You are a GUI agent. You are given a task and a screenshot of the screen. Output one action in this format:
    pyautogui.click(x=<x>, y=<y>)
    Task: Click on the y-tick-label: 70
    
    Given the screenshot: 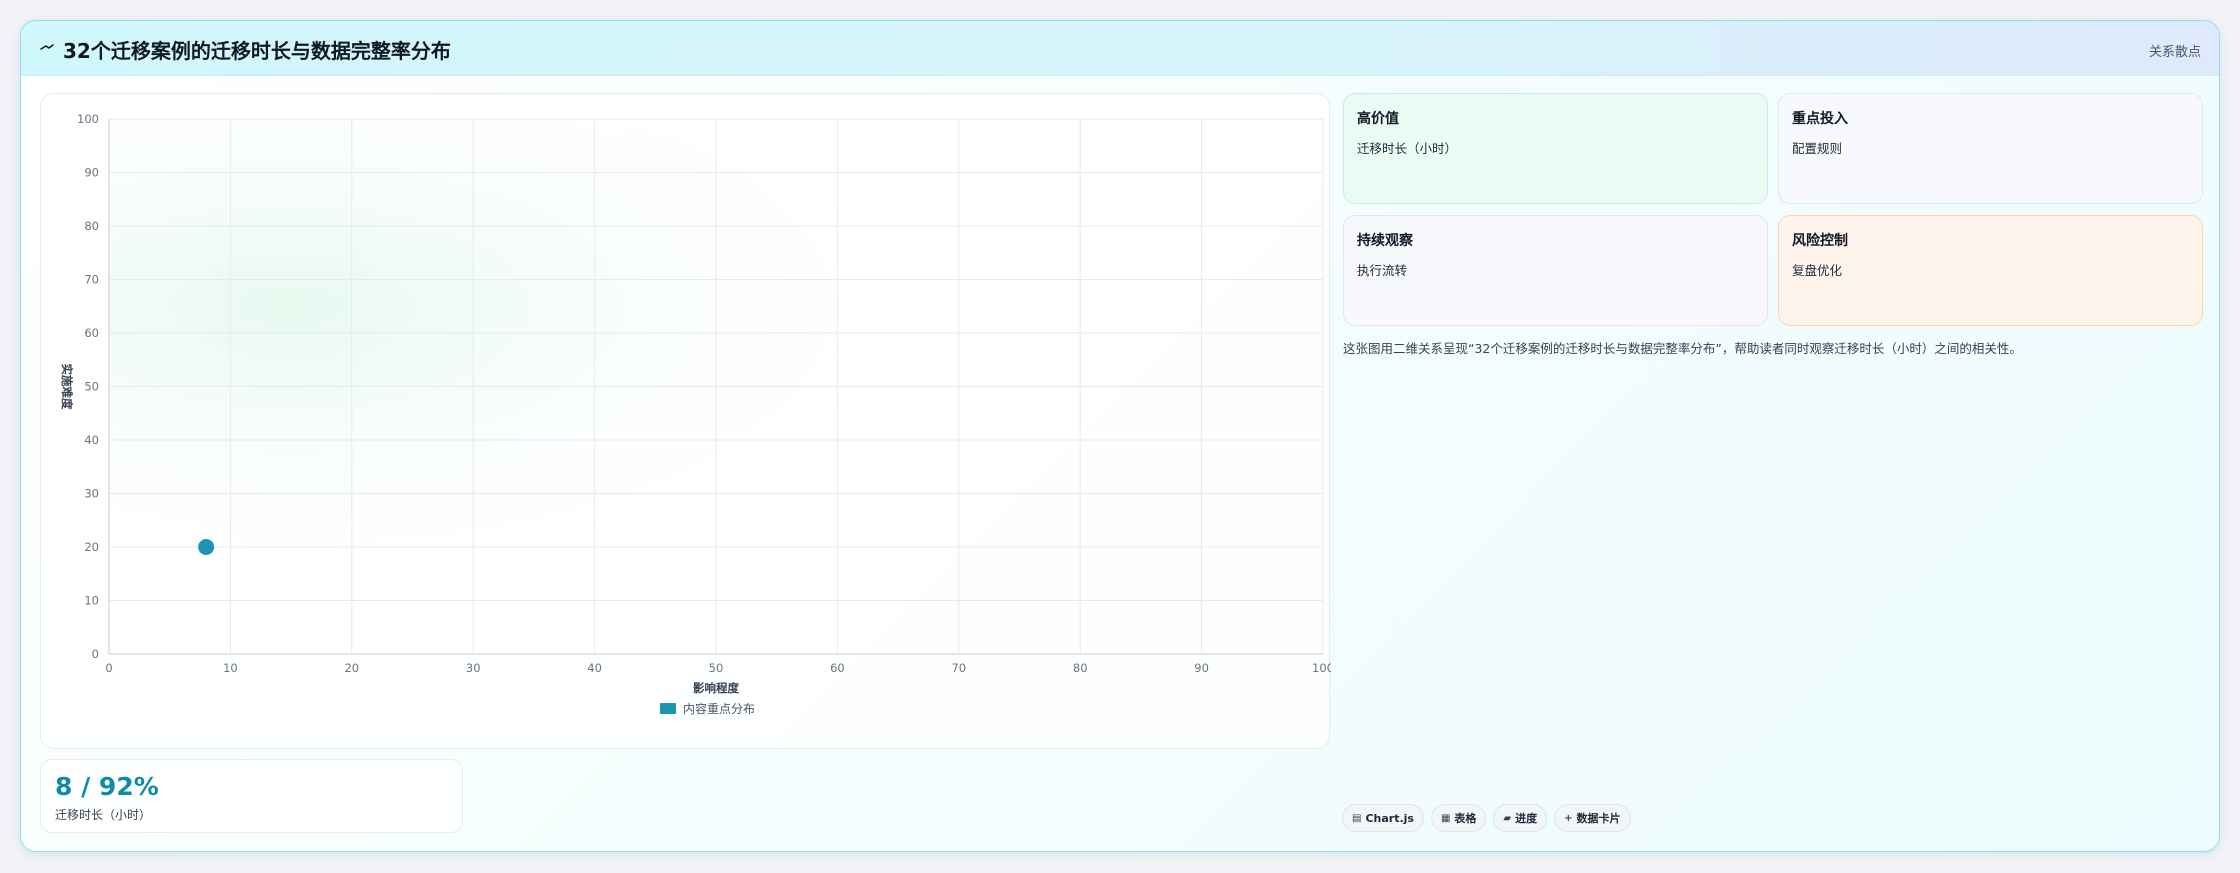 What is the action you would take?
    pyautogui.click(x=91, y=280)
    